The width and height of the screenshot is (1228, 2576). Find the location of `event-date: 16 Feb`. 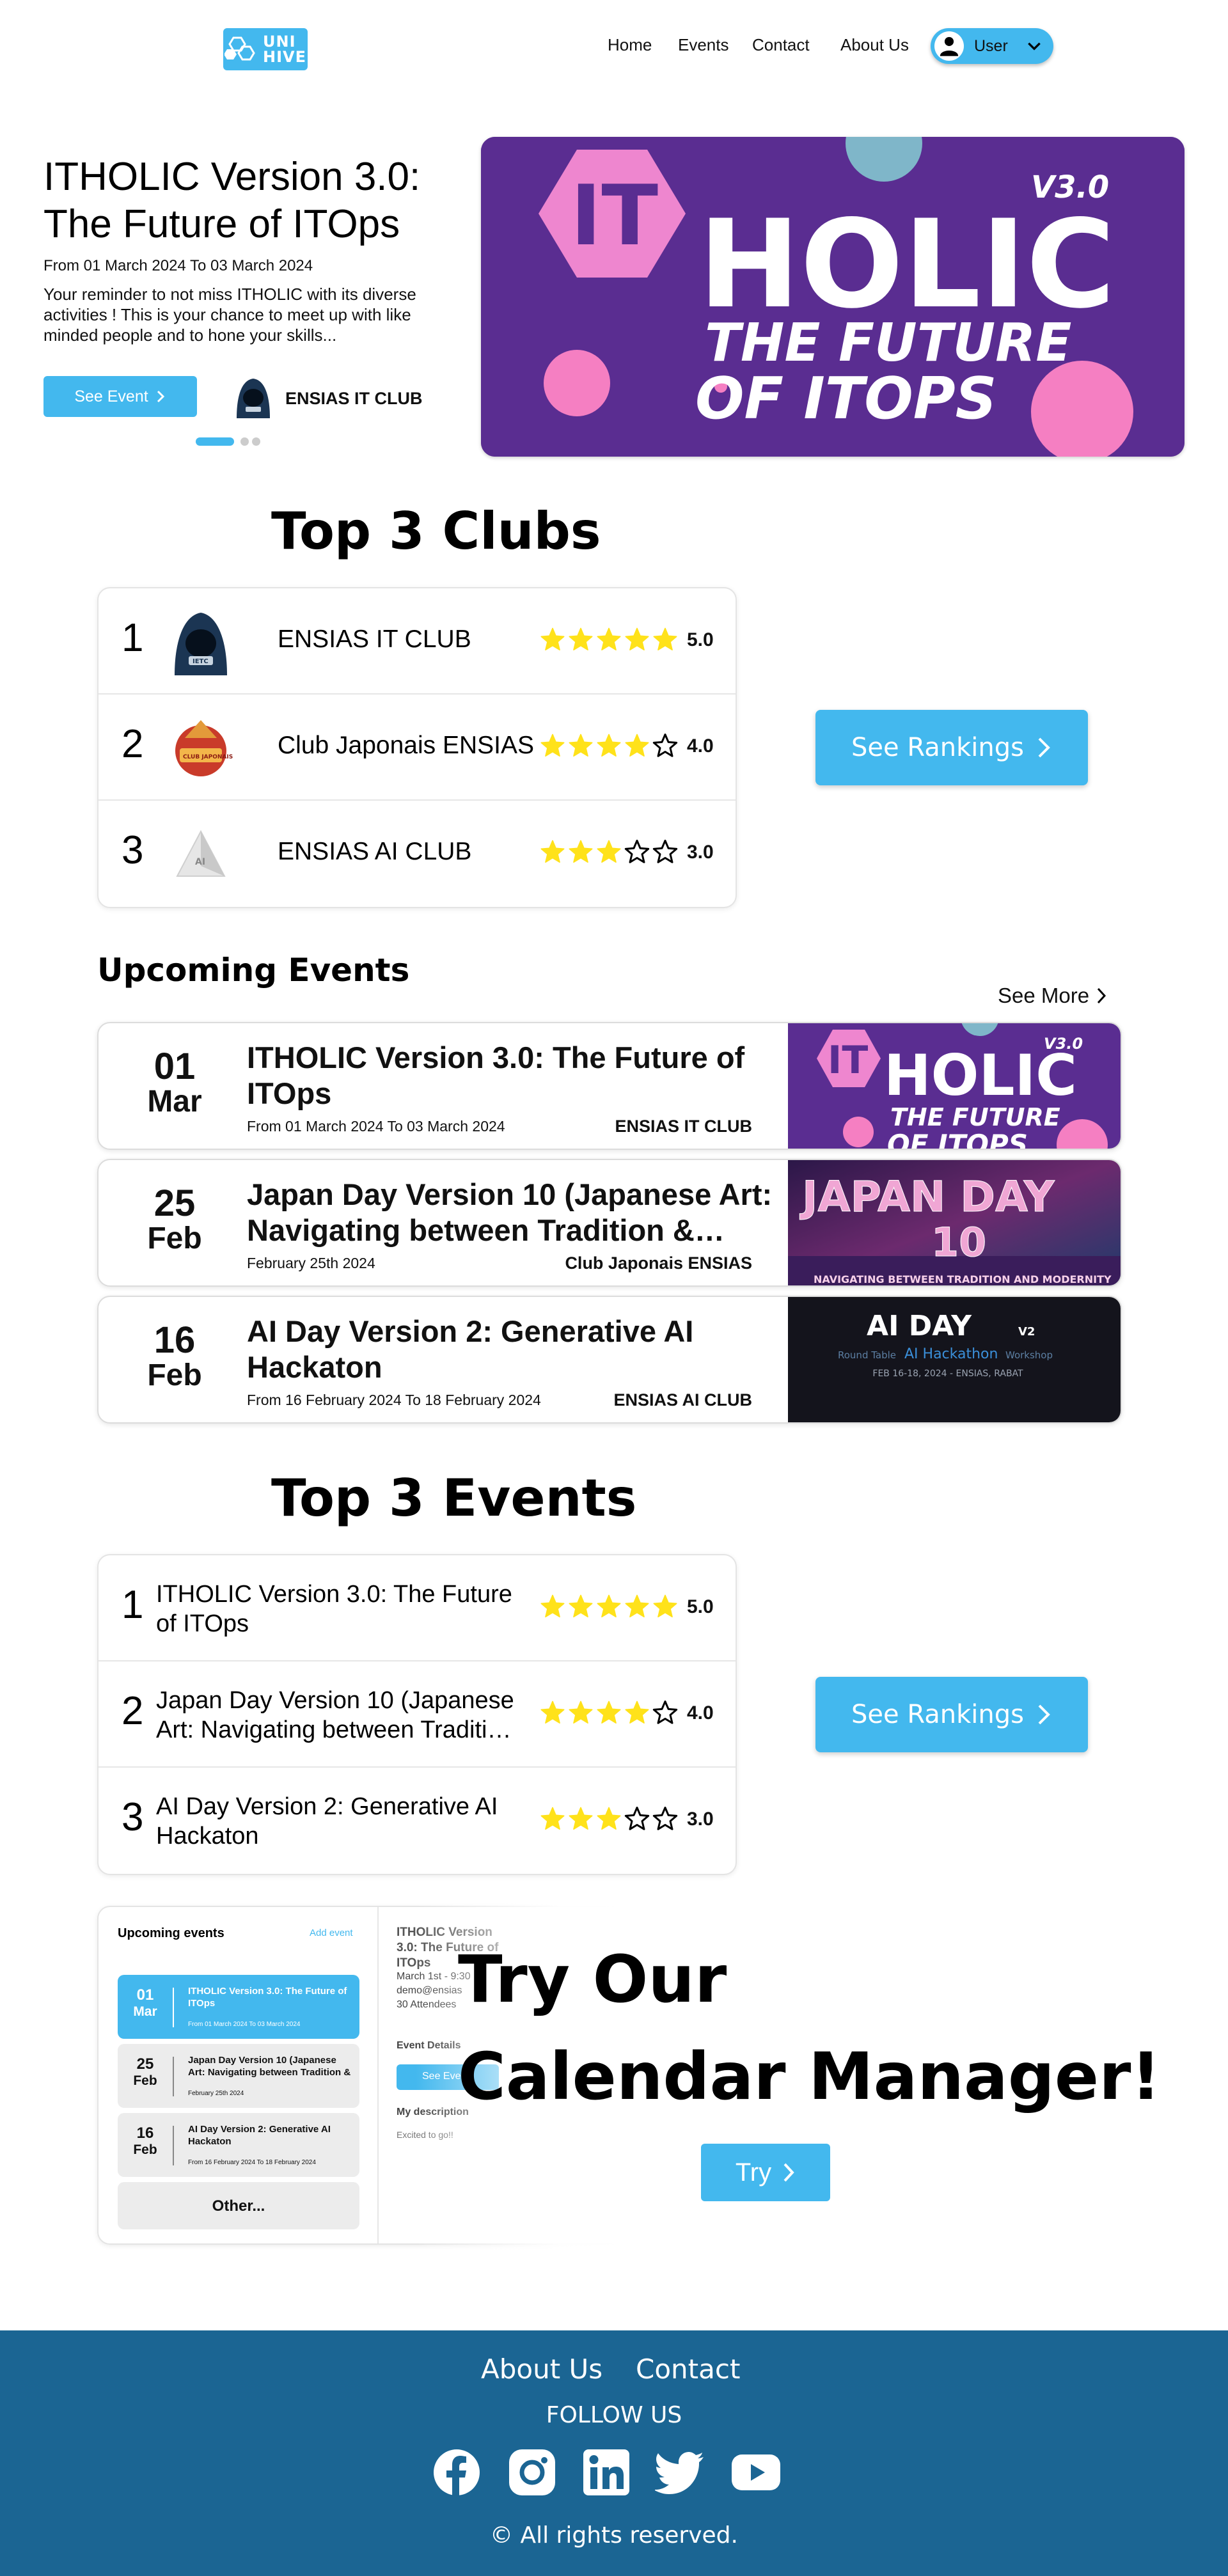

event-date: 16 Feb is located at coordinates (174, 1359).